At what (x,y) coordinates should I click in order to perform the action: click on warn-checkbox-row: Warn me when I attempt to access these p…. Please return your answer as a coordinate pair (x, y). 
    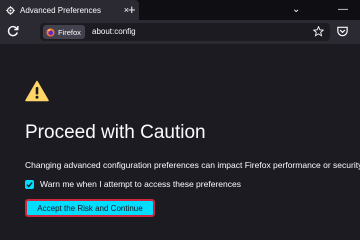
    Looking at the image, I should click on (133, 184).